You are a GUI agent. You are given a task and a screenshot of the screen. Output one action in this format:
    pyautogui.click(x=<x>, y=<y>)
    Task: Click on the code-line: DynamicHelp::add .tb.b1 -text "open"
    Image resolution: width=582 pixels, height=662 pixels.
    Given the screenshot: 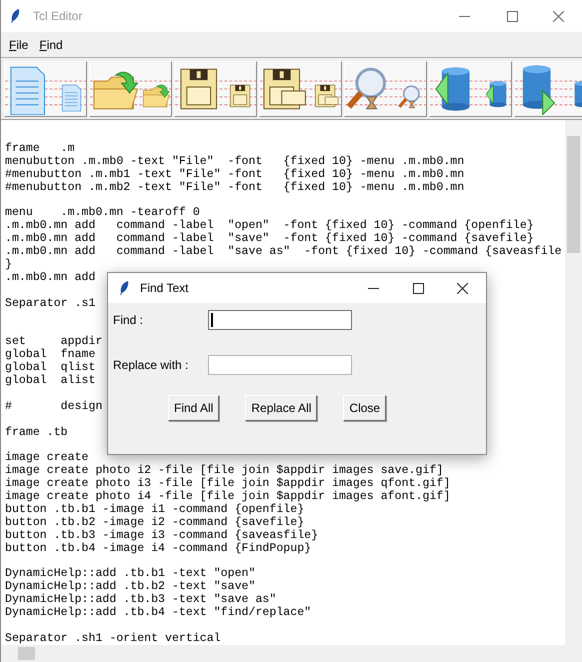 What is the action you would take?
    pyautogui.click(x=130, y=573)
    